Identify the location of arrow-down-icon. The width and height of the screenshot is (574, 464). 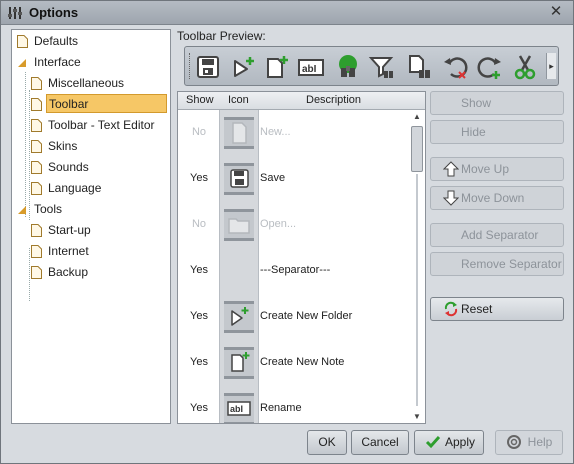
(451, 198).